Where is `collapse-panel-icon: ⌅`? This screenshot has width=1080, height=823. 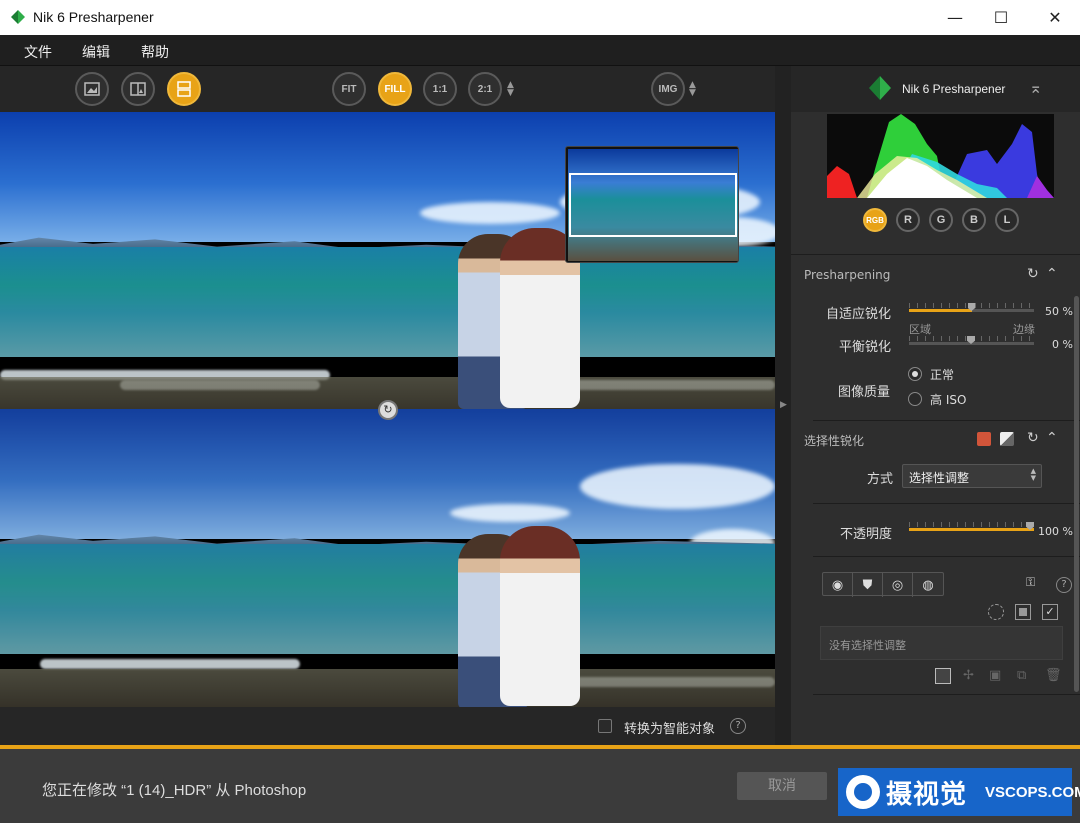 collapse-panel-icon: ⌅ is located at coordinates (1035, 87).